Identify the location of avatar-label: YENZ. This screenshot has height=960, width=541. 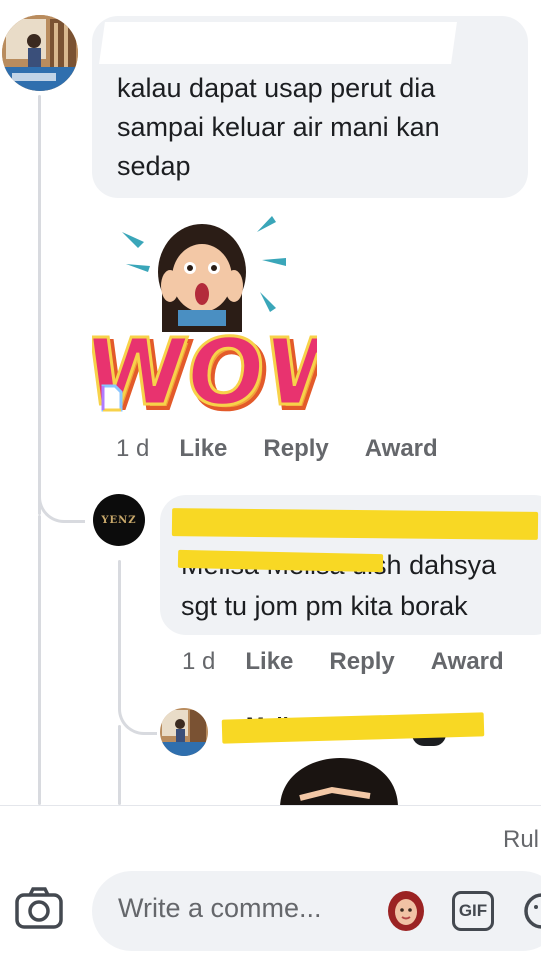
(119, 520).